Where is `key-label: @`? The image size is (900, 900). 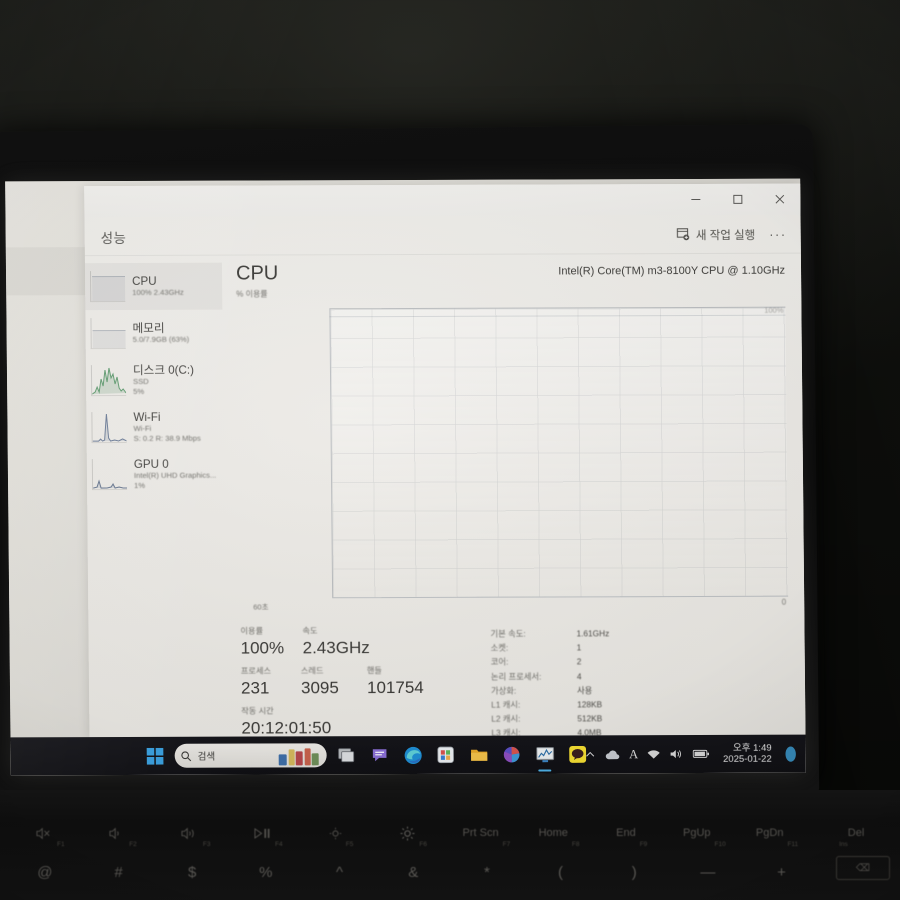 key-label: @ is located at coordinates (45, 872).